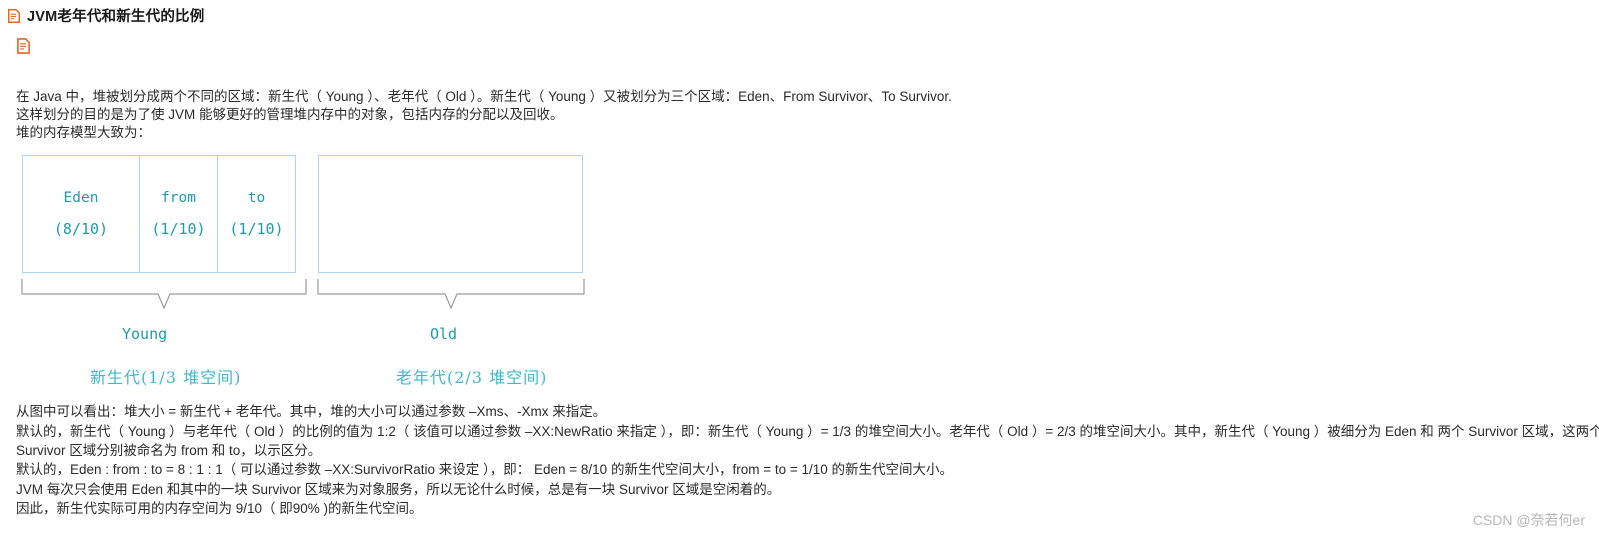 The width and height of the screenshot is (1599, 538). What do you see at coordinates (179, 214) in the screenshot?
I see `from-survivor-box: from (1/10)` at bounding box center [179, 214].